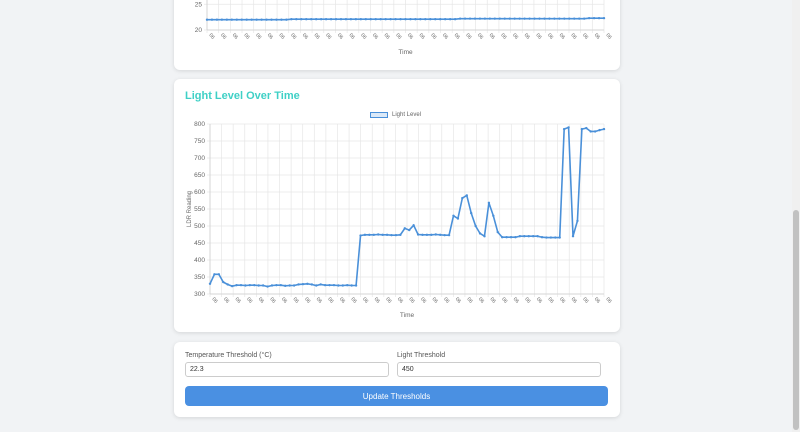 This screenshot has width=800, height=432. Describe the element at coordinates (421, 355) in the screenshot. I see `light-threshold-label: Light Threshold` at that location.